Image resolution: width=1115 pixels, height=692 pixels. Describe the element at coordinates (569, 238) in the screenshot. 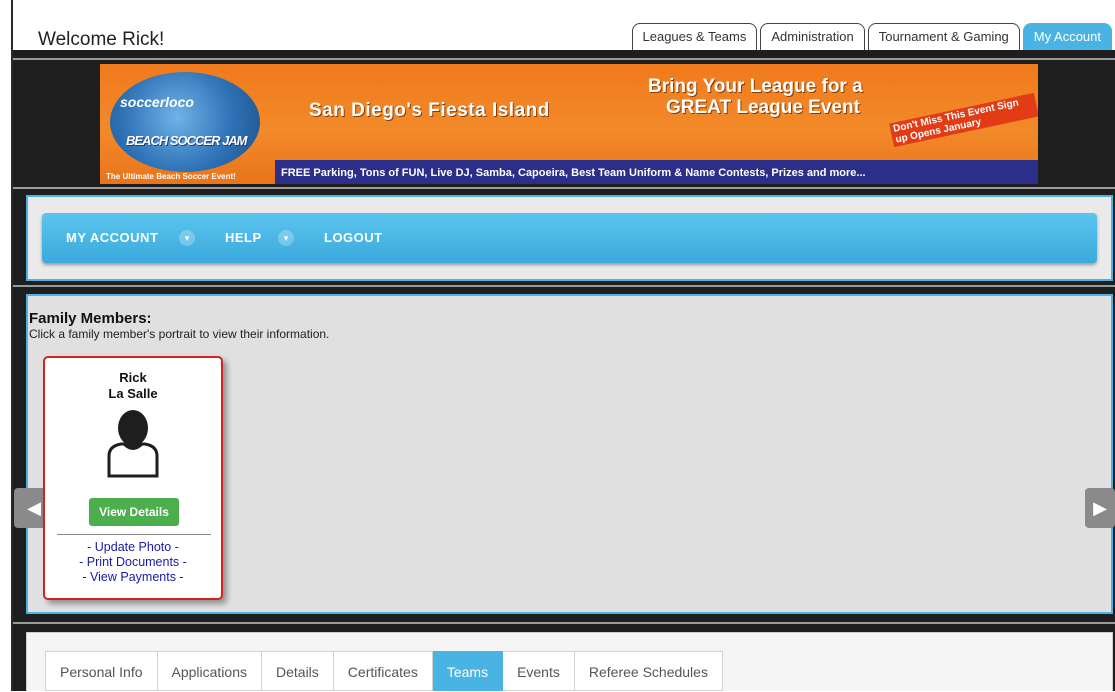

I see `main-nav: MY ACCOUNT ▾ HELP ▾ LOGOUT` at that location.